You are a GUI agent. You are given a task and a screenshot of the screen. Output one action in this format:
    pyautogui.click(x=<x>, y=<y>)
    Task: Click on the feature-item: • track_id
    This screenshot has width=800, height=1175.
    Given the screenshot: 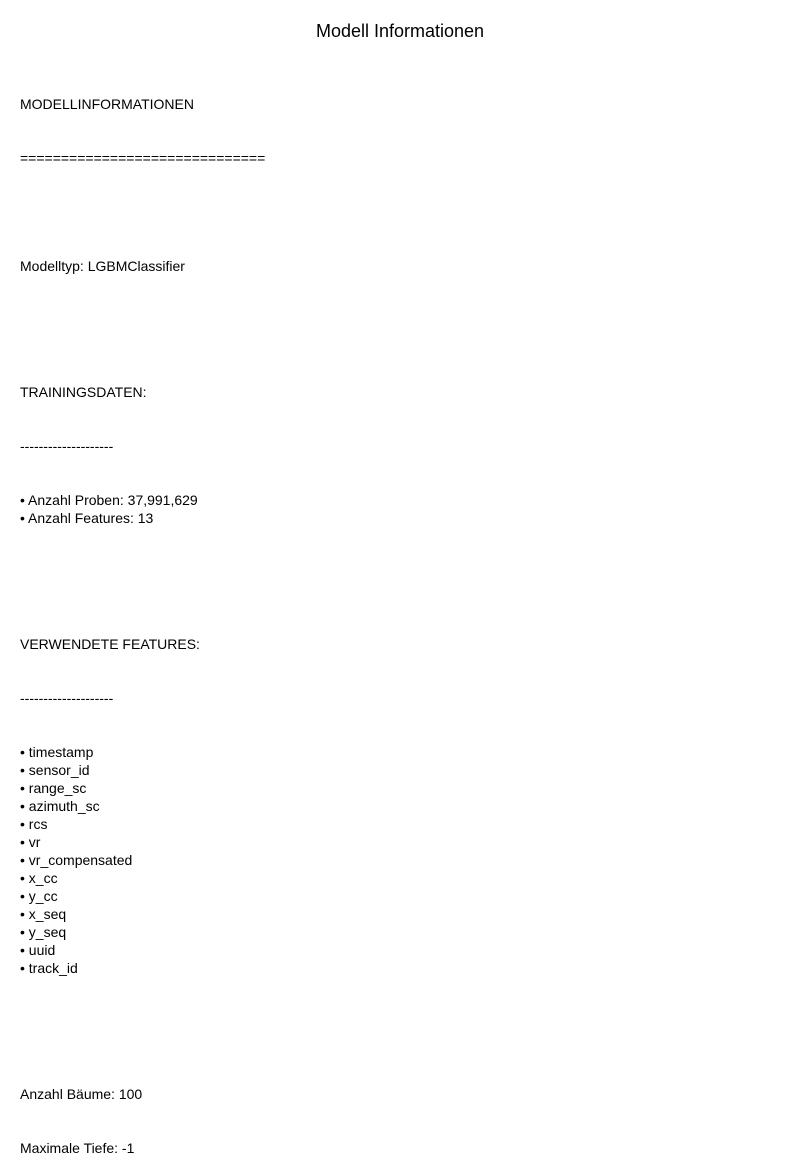 What is the action you would take?
    pyautogui.click(x=142, y=968)
    